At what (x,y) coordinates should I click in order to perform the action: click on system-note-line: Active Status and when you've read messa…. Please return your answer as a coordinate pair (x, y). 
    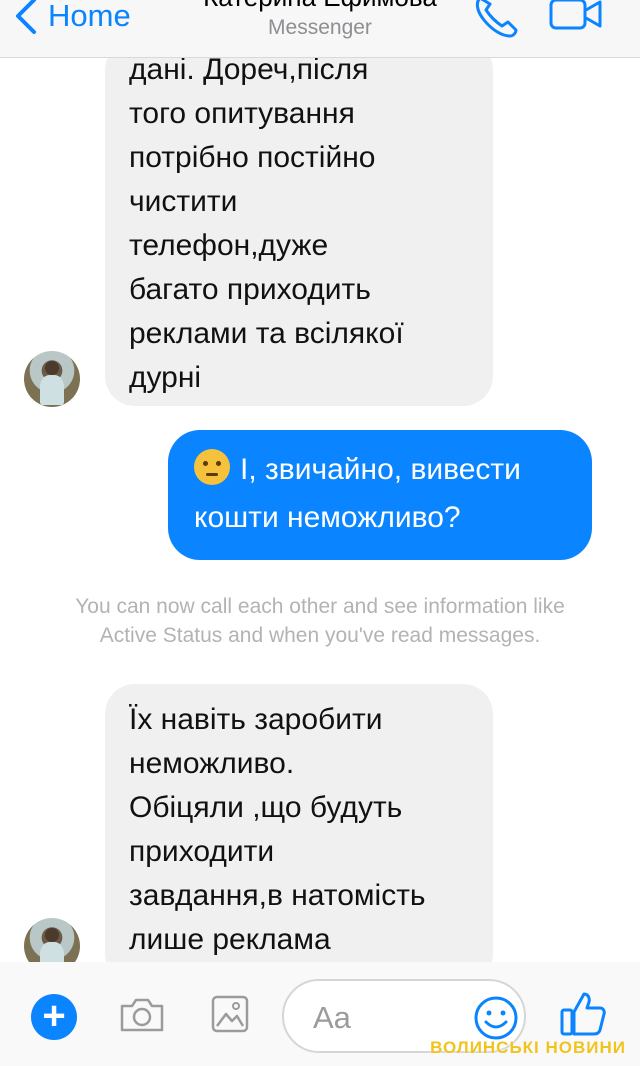
    Looking at the image, I should click on (320, 635).